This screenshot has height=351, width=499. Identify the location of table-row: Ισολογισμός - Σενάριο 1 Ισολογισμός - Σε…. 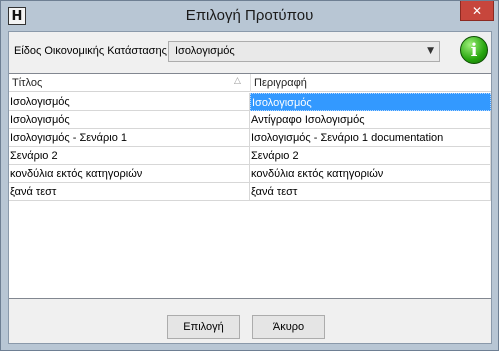
(250, 138).